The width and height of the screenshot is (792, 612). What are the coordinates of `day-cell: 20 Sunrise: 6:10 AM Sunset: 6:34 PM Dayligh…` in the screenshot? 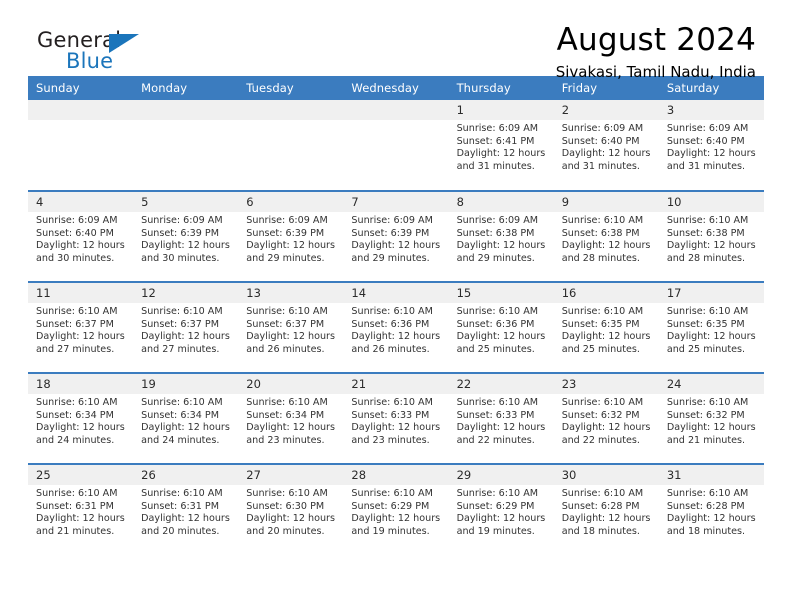 It's located at (291, 418).